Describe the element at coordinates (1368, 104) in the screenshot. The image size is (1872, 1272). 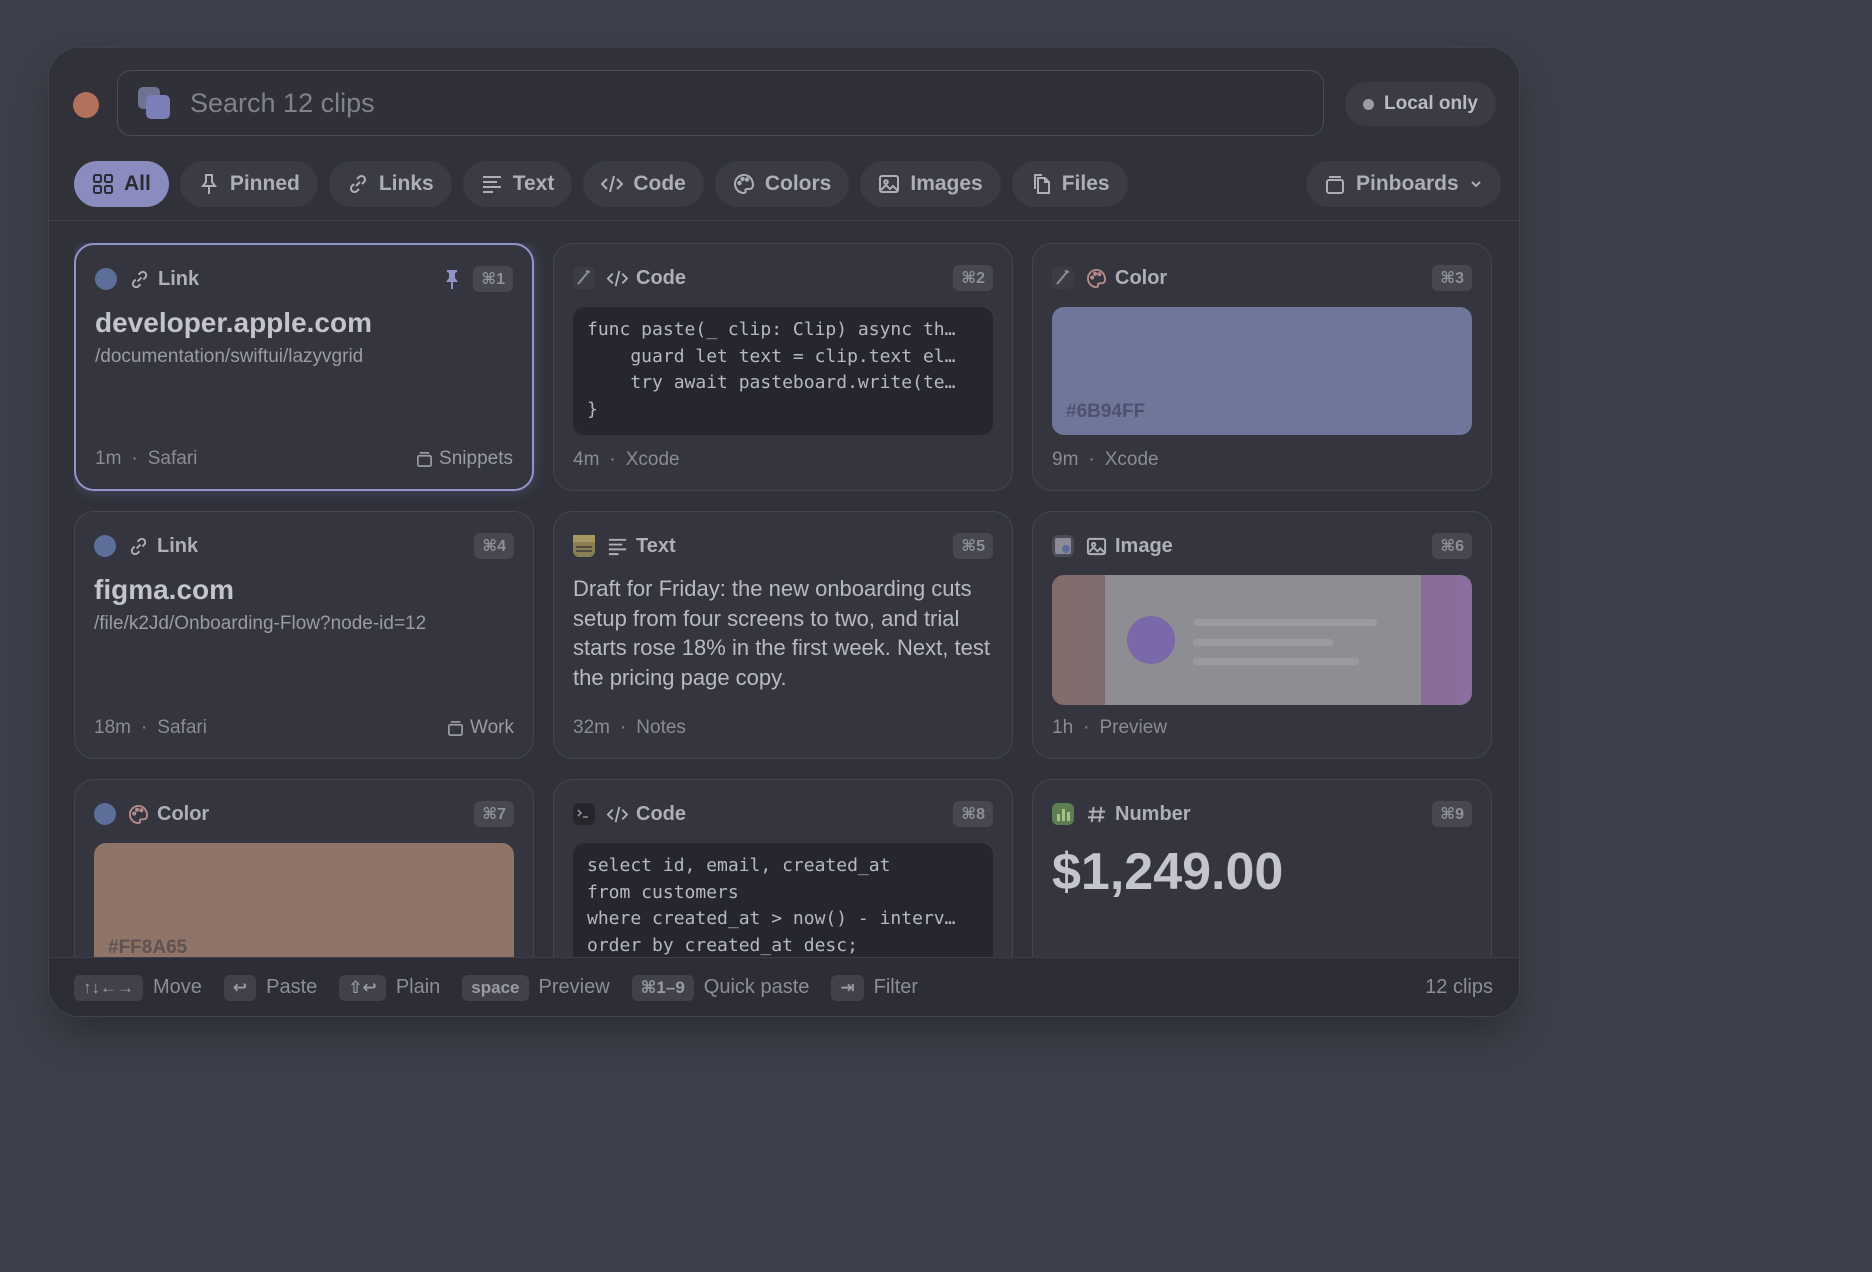
I see `status-dot-icon` at that location.